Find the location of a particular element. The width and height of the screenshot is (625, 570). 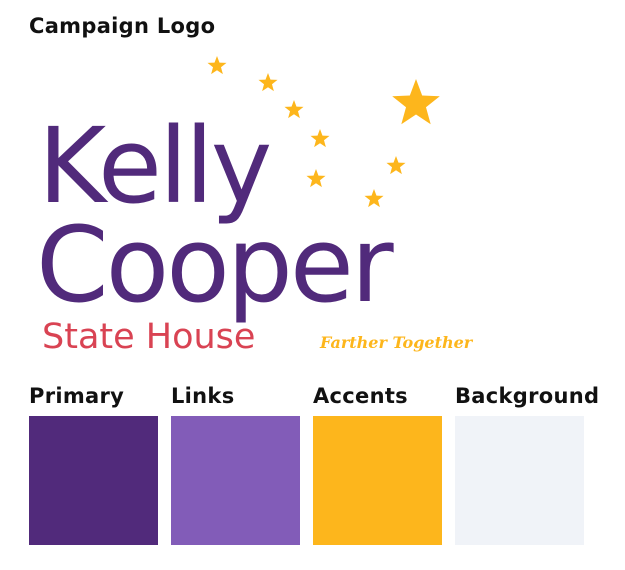

swatch-links is located at coordinates (235, 480).